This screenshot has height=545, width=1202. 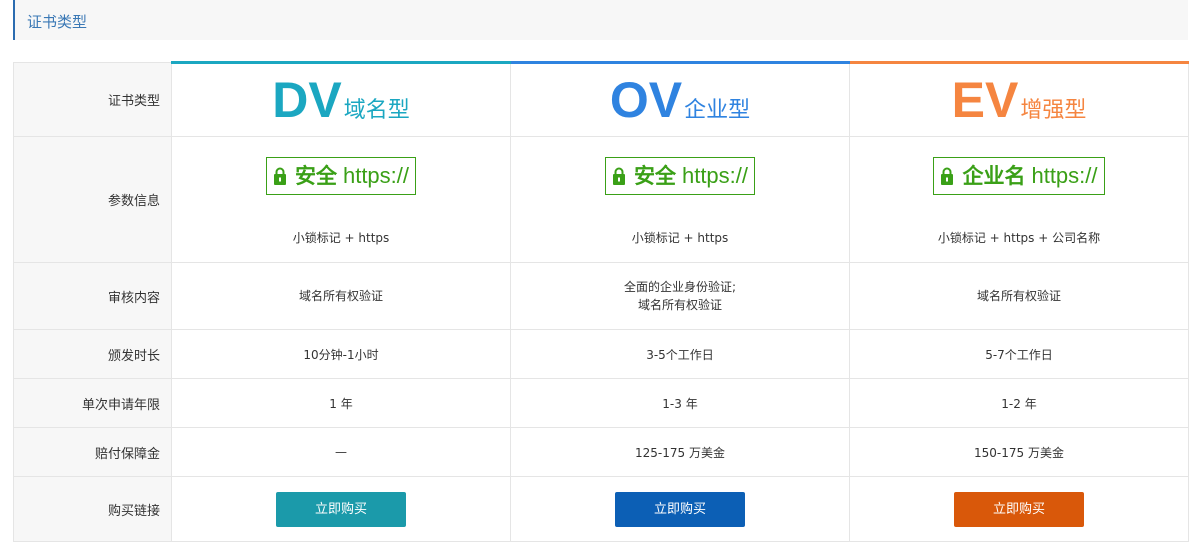 I want to click on cert-sub-dv: 域名型, so click(x=376, y=110).